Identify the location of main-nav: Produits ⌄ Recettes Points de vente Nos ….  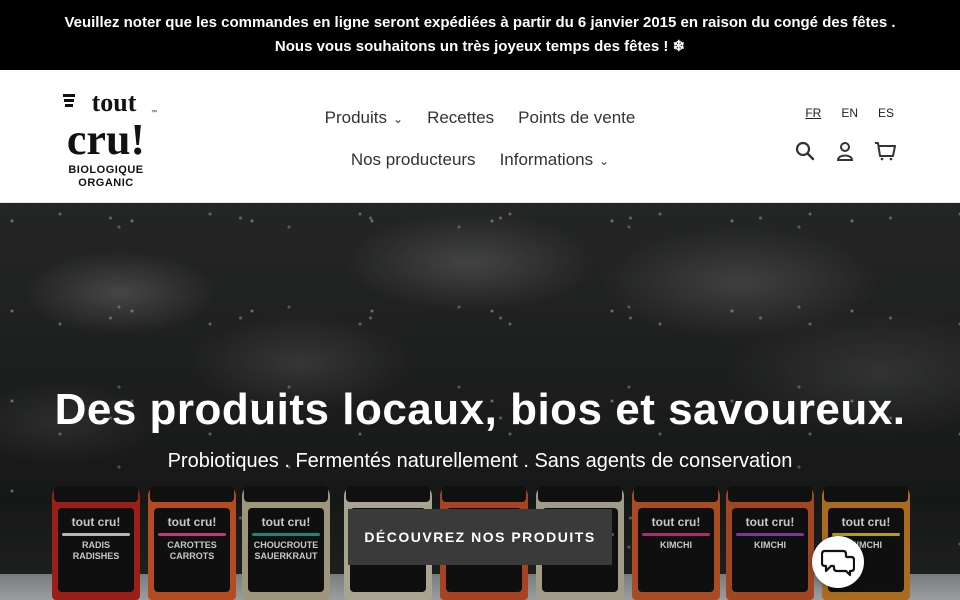
(480, 139).